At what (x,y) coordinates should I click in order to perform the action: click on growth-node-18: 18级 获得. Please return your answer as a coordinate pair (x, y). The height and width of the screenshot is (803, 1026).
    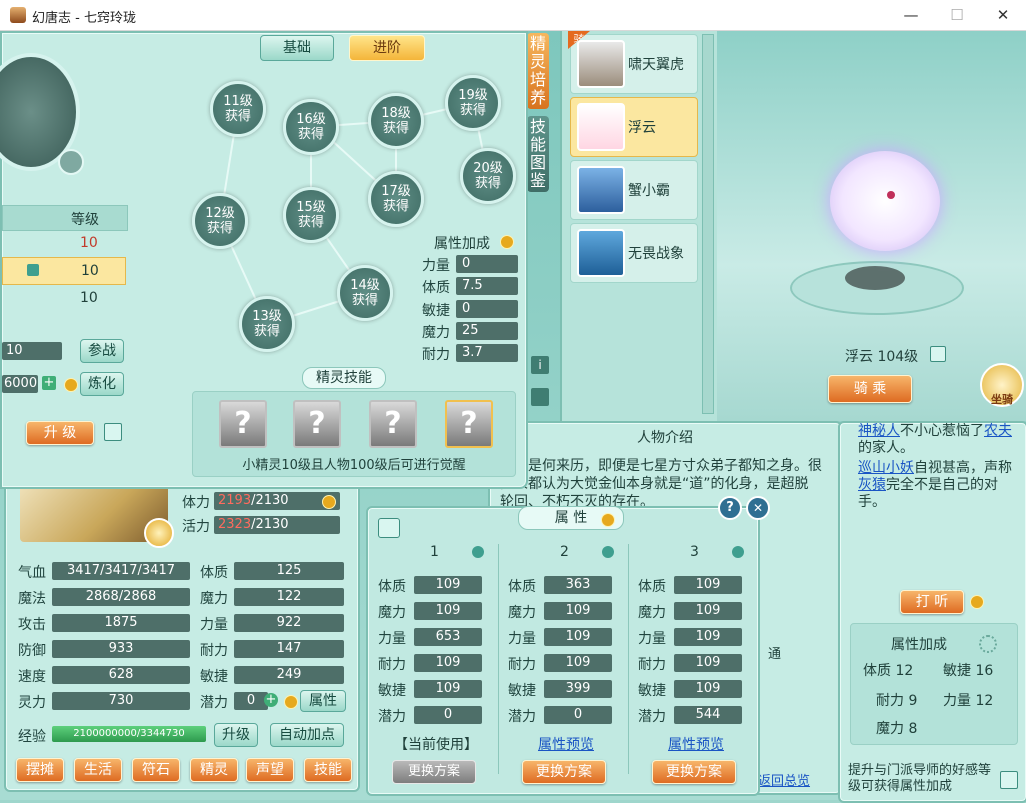
    Looking at the image, I should click on (396, 121).